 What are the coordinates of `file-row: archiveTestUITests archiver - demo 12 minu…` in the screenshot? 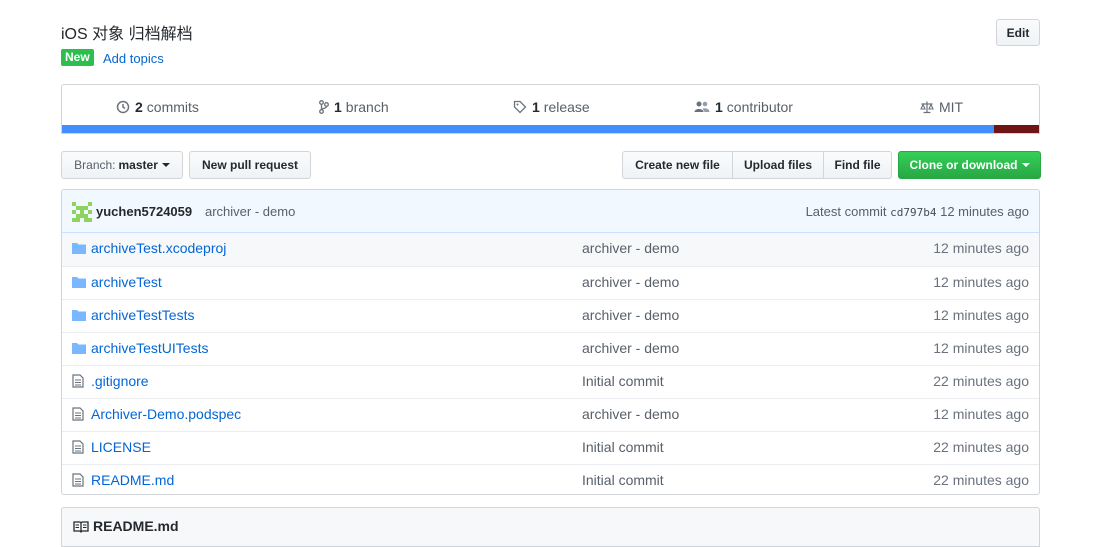 It's located at (550, 348).